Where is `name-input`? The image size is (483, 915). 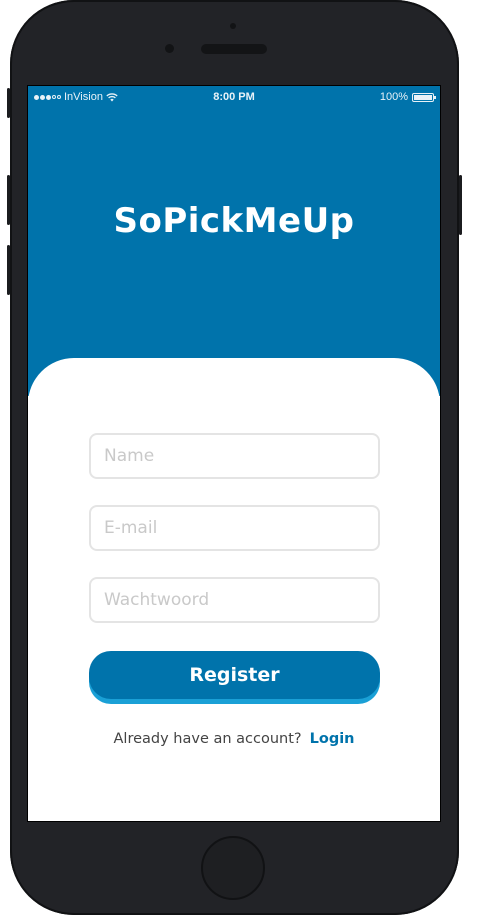
name-input is located at coordinates (234, 456).